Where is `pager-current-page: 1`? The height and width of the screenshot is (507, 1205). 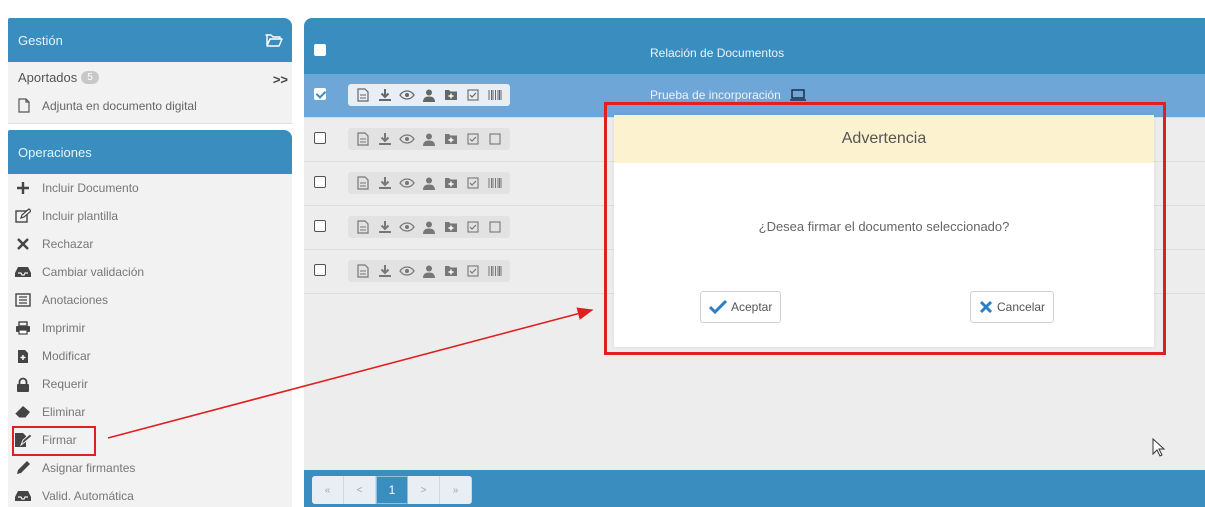
pager-current-page: 1 is located at coordinates (392, 490).